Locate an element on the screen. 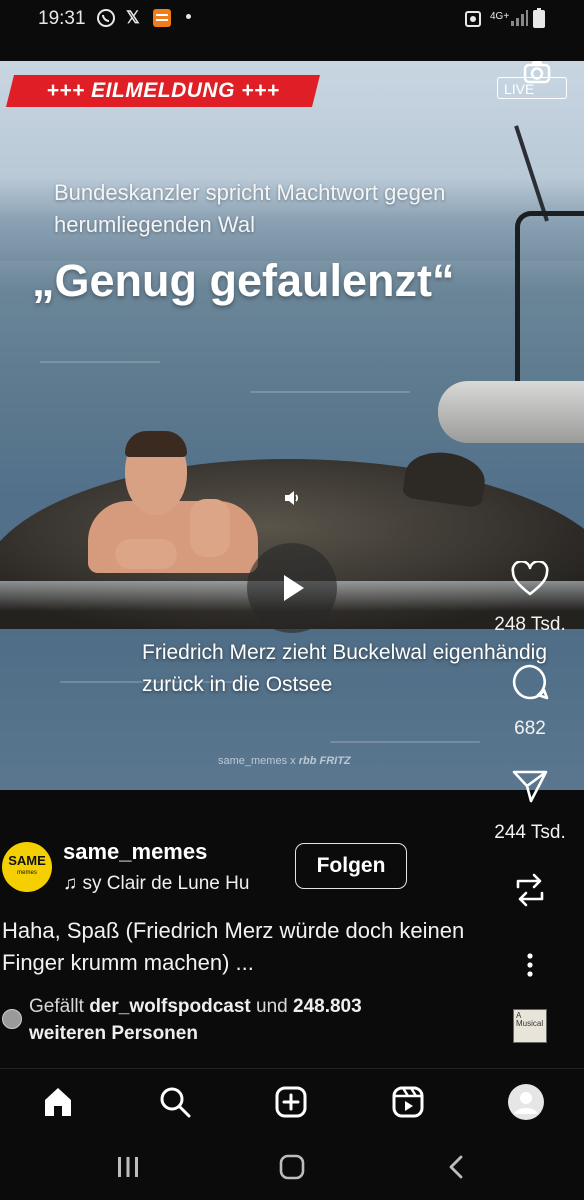 The height and width of the screenshot is (1200, 584). avatar-text: SAME is located at coordinates (27, 860).